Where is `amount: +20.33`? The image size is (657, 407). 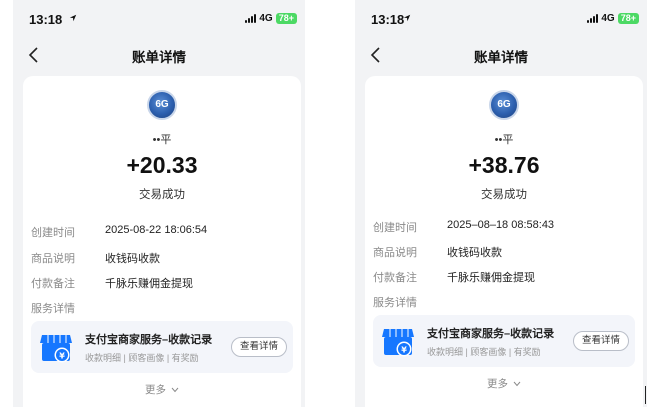
amount: +20.33 is located at coordinates (162, 165).